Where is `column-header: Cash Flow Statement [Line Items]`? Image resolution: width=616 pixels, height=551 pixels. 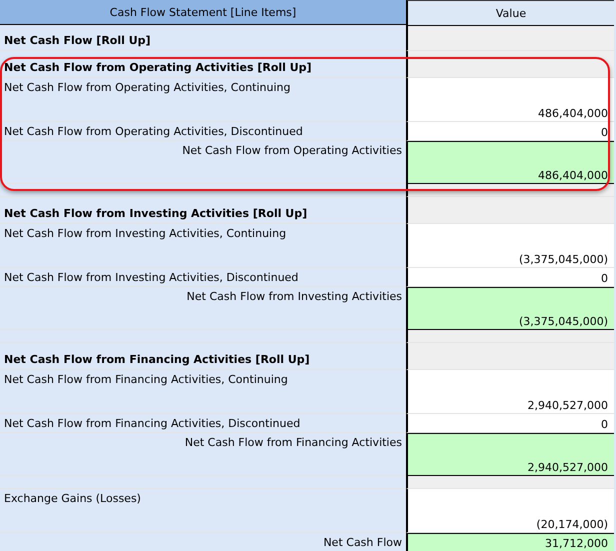 column-header: Cash Flow Statement [Line Items] is located at coordinates (203, 12).